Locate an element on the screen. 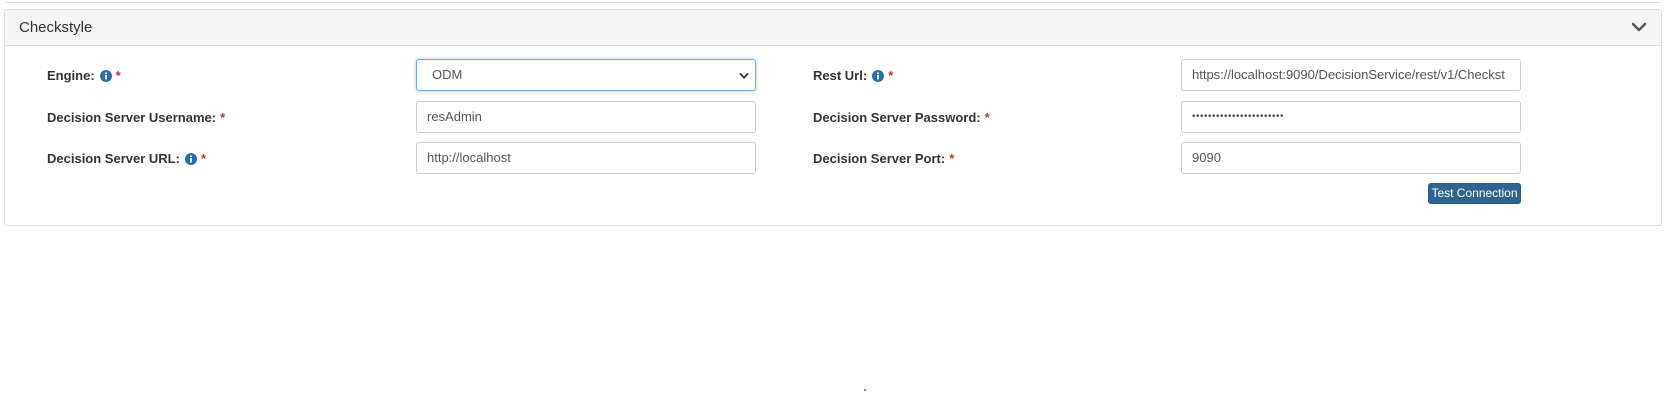 The height and width of the screenshot is (418, 1666). top-divider is located at coordinates (833, 1).